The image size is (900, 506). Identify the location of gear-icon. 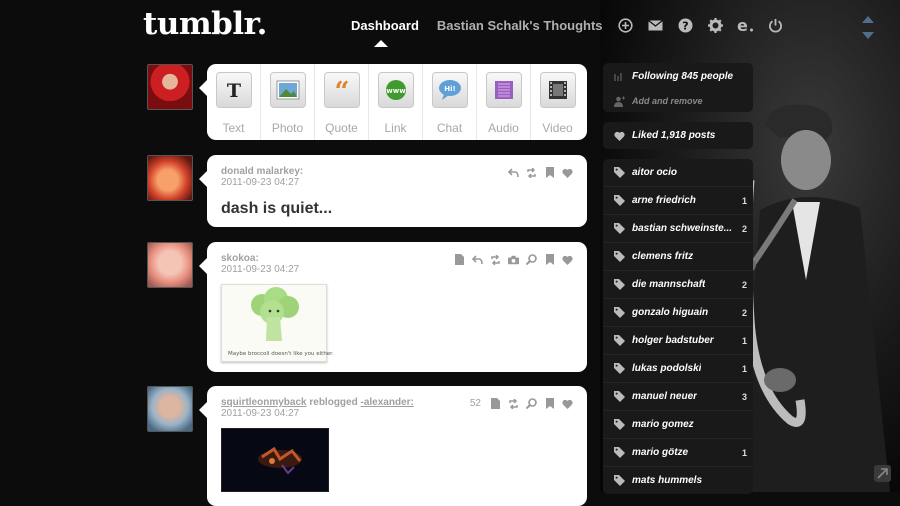
(715, 25).